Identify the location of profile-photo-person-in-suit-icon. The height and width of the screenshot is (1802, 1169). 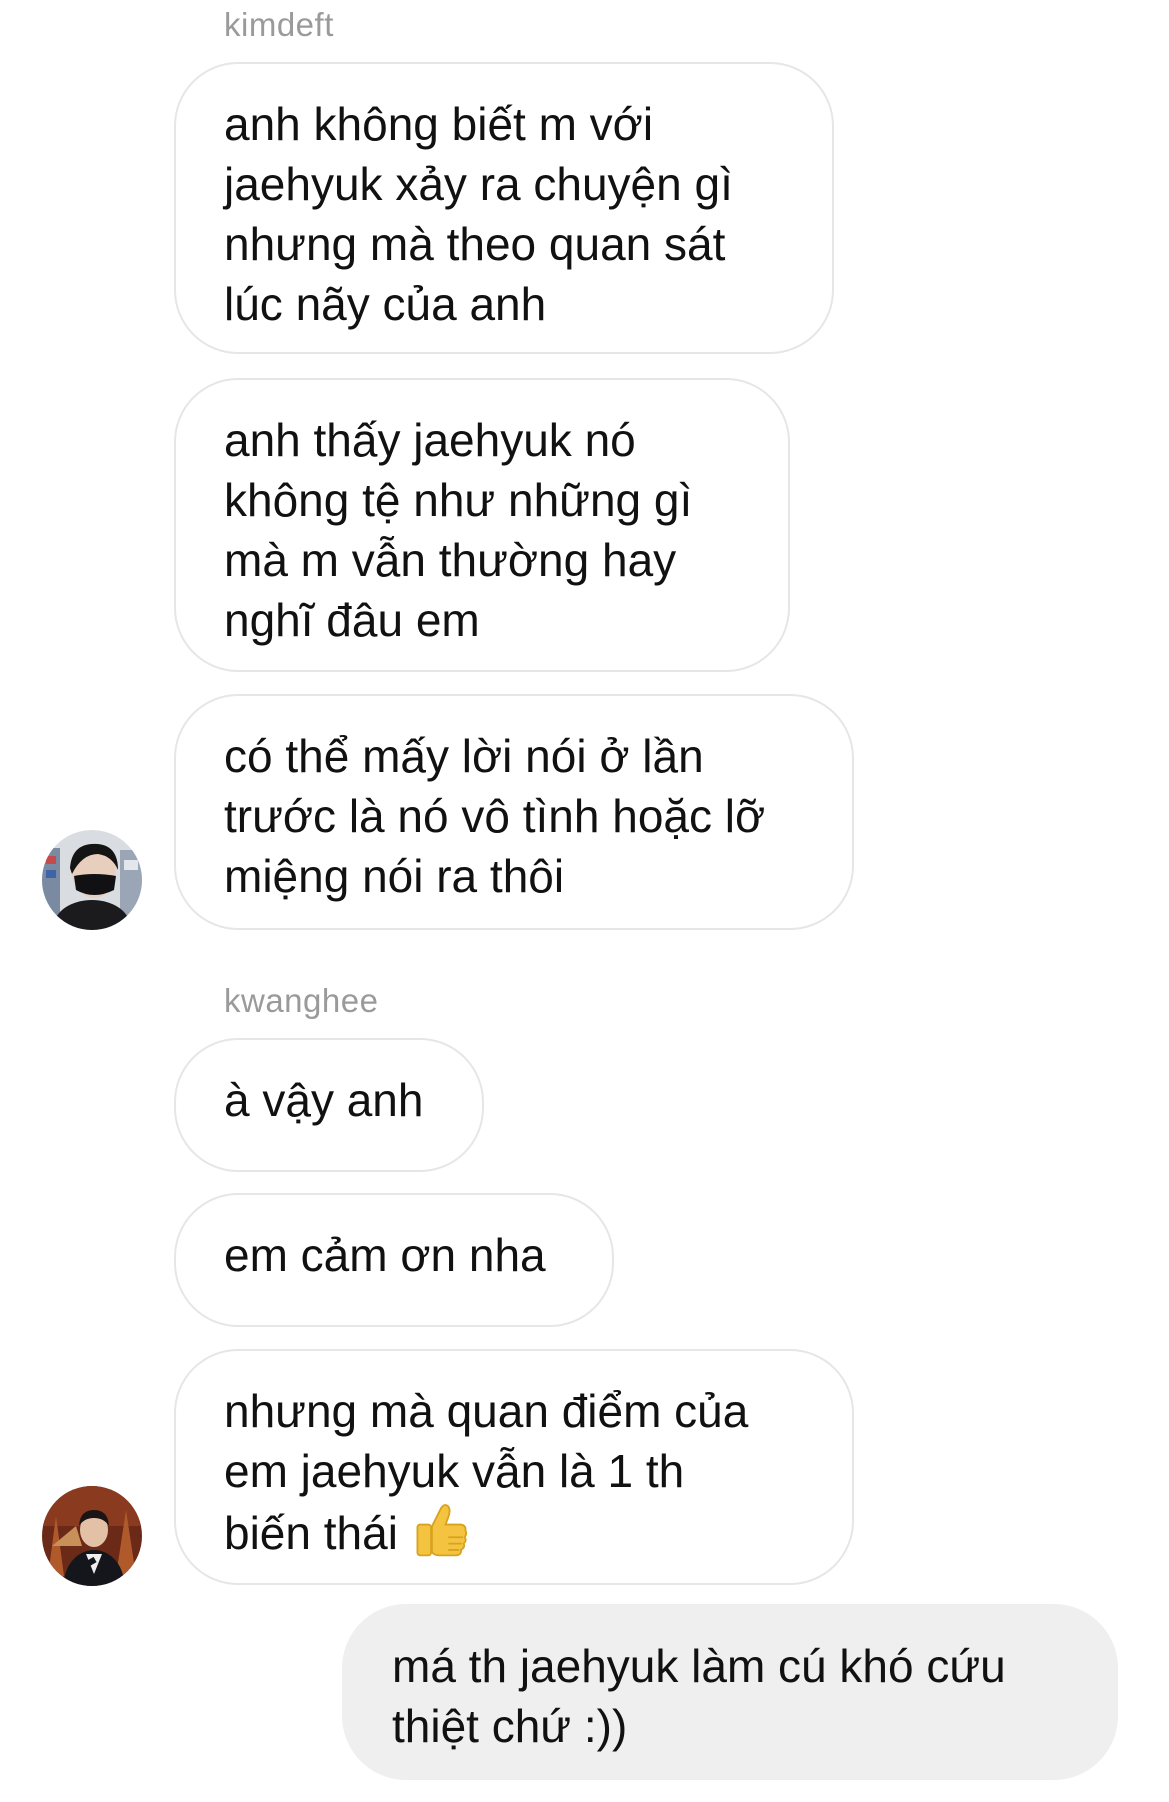
(92, 1536).